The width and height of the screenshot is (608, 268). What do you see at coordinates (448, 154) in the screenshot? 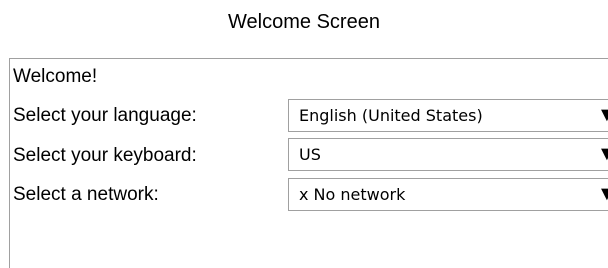
I see `keyboard-select: US ▼` at bounding box center [448, 154].